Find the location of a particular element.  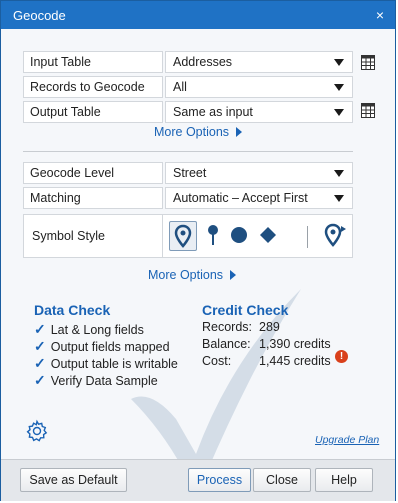

more-options-link: More Options is located at coordinates (198, 132).